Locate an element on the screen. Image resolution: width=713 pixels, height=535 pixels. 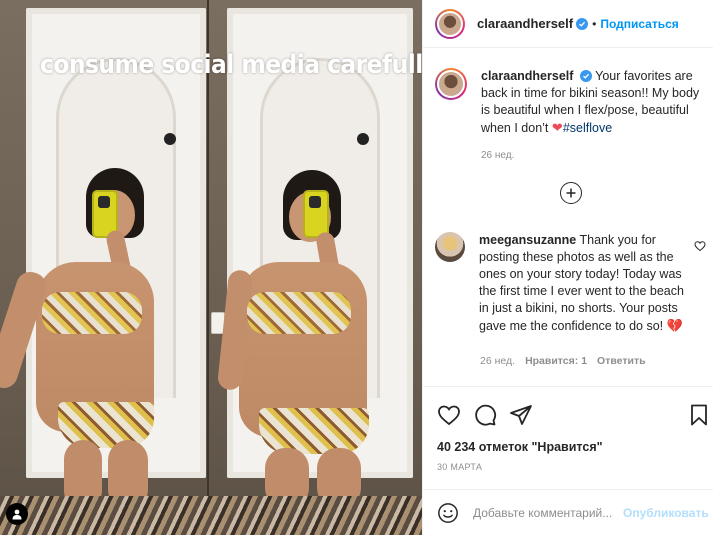
user-tag-icon is located at coordinates (17, 514).